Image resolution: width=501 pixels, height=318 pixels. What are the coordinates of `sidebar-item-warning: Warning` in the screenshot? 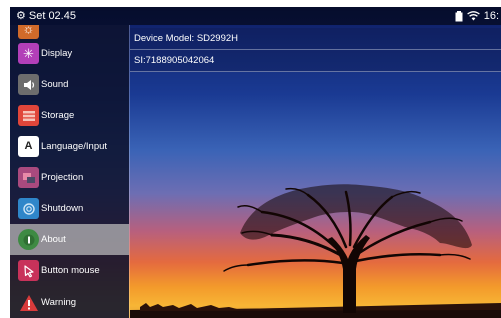 It's located at (69, 302).